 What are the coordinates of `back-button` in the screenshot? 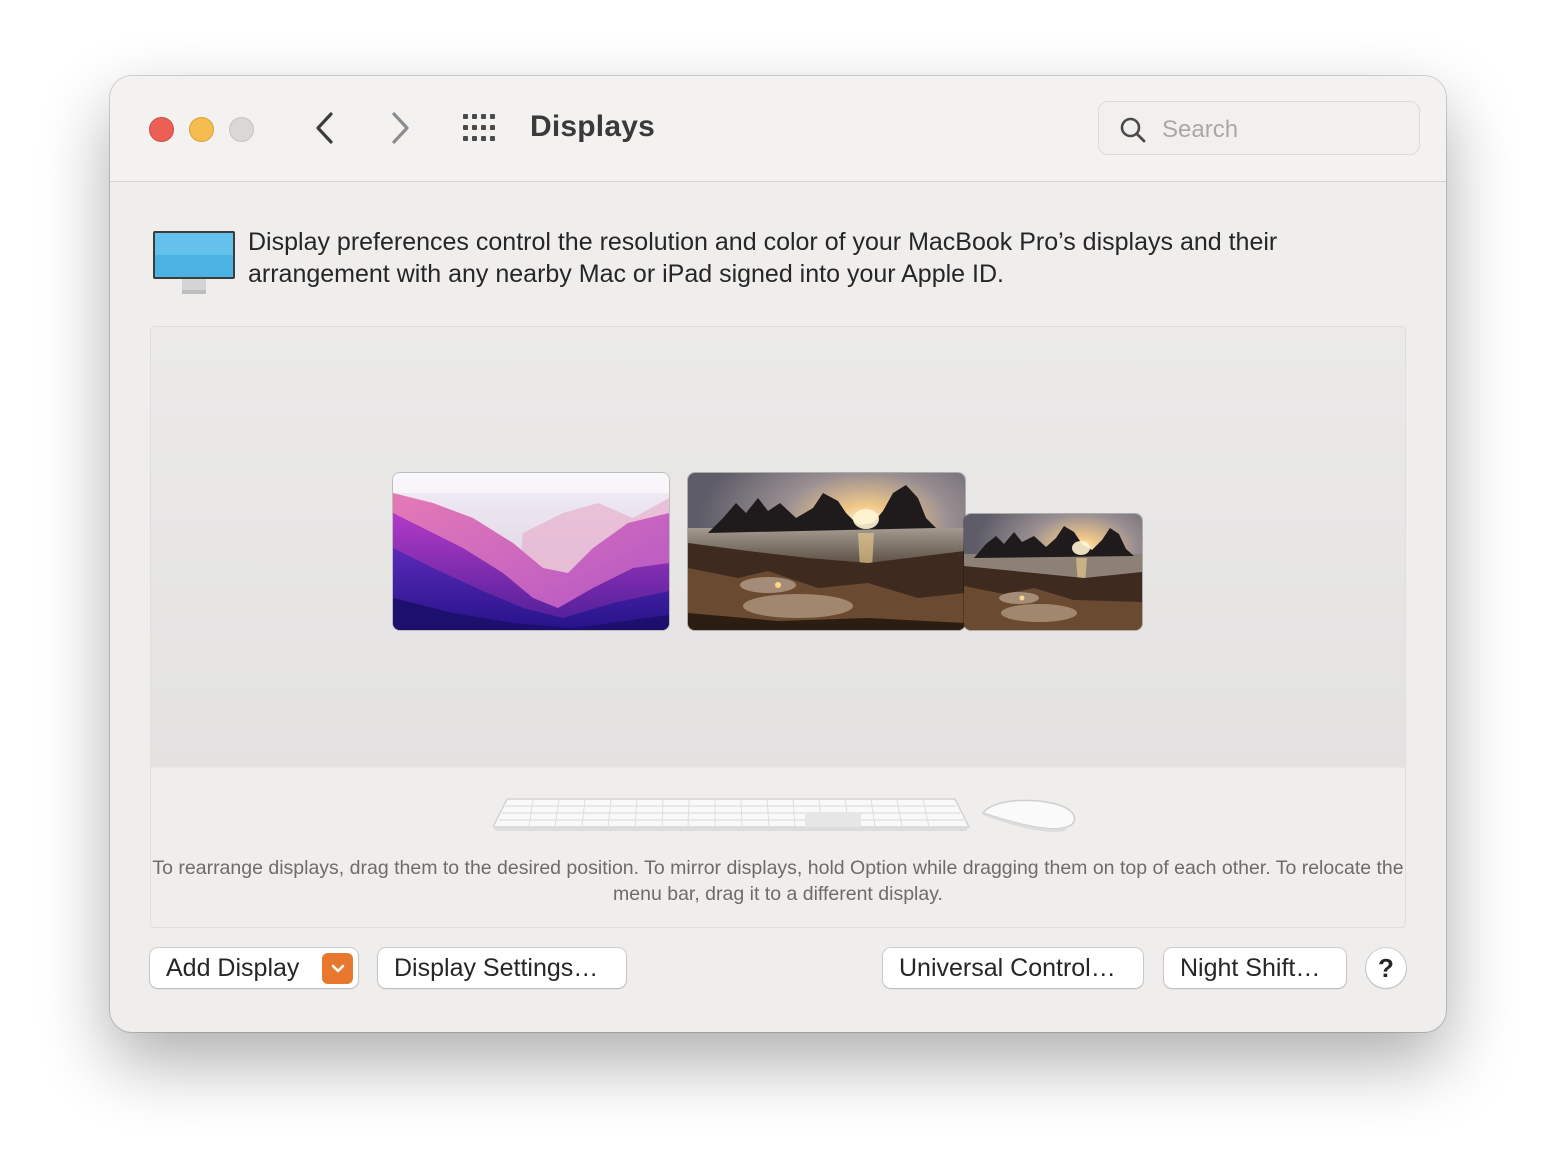 It's located at (325, 128).